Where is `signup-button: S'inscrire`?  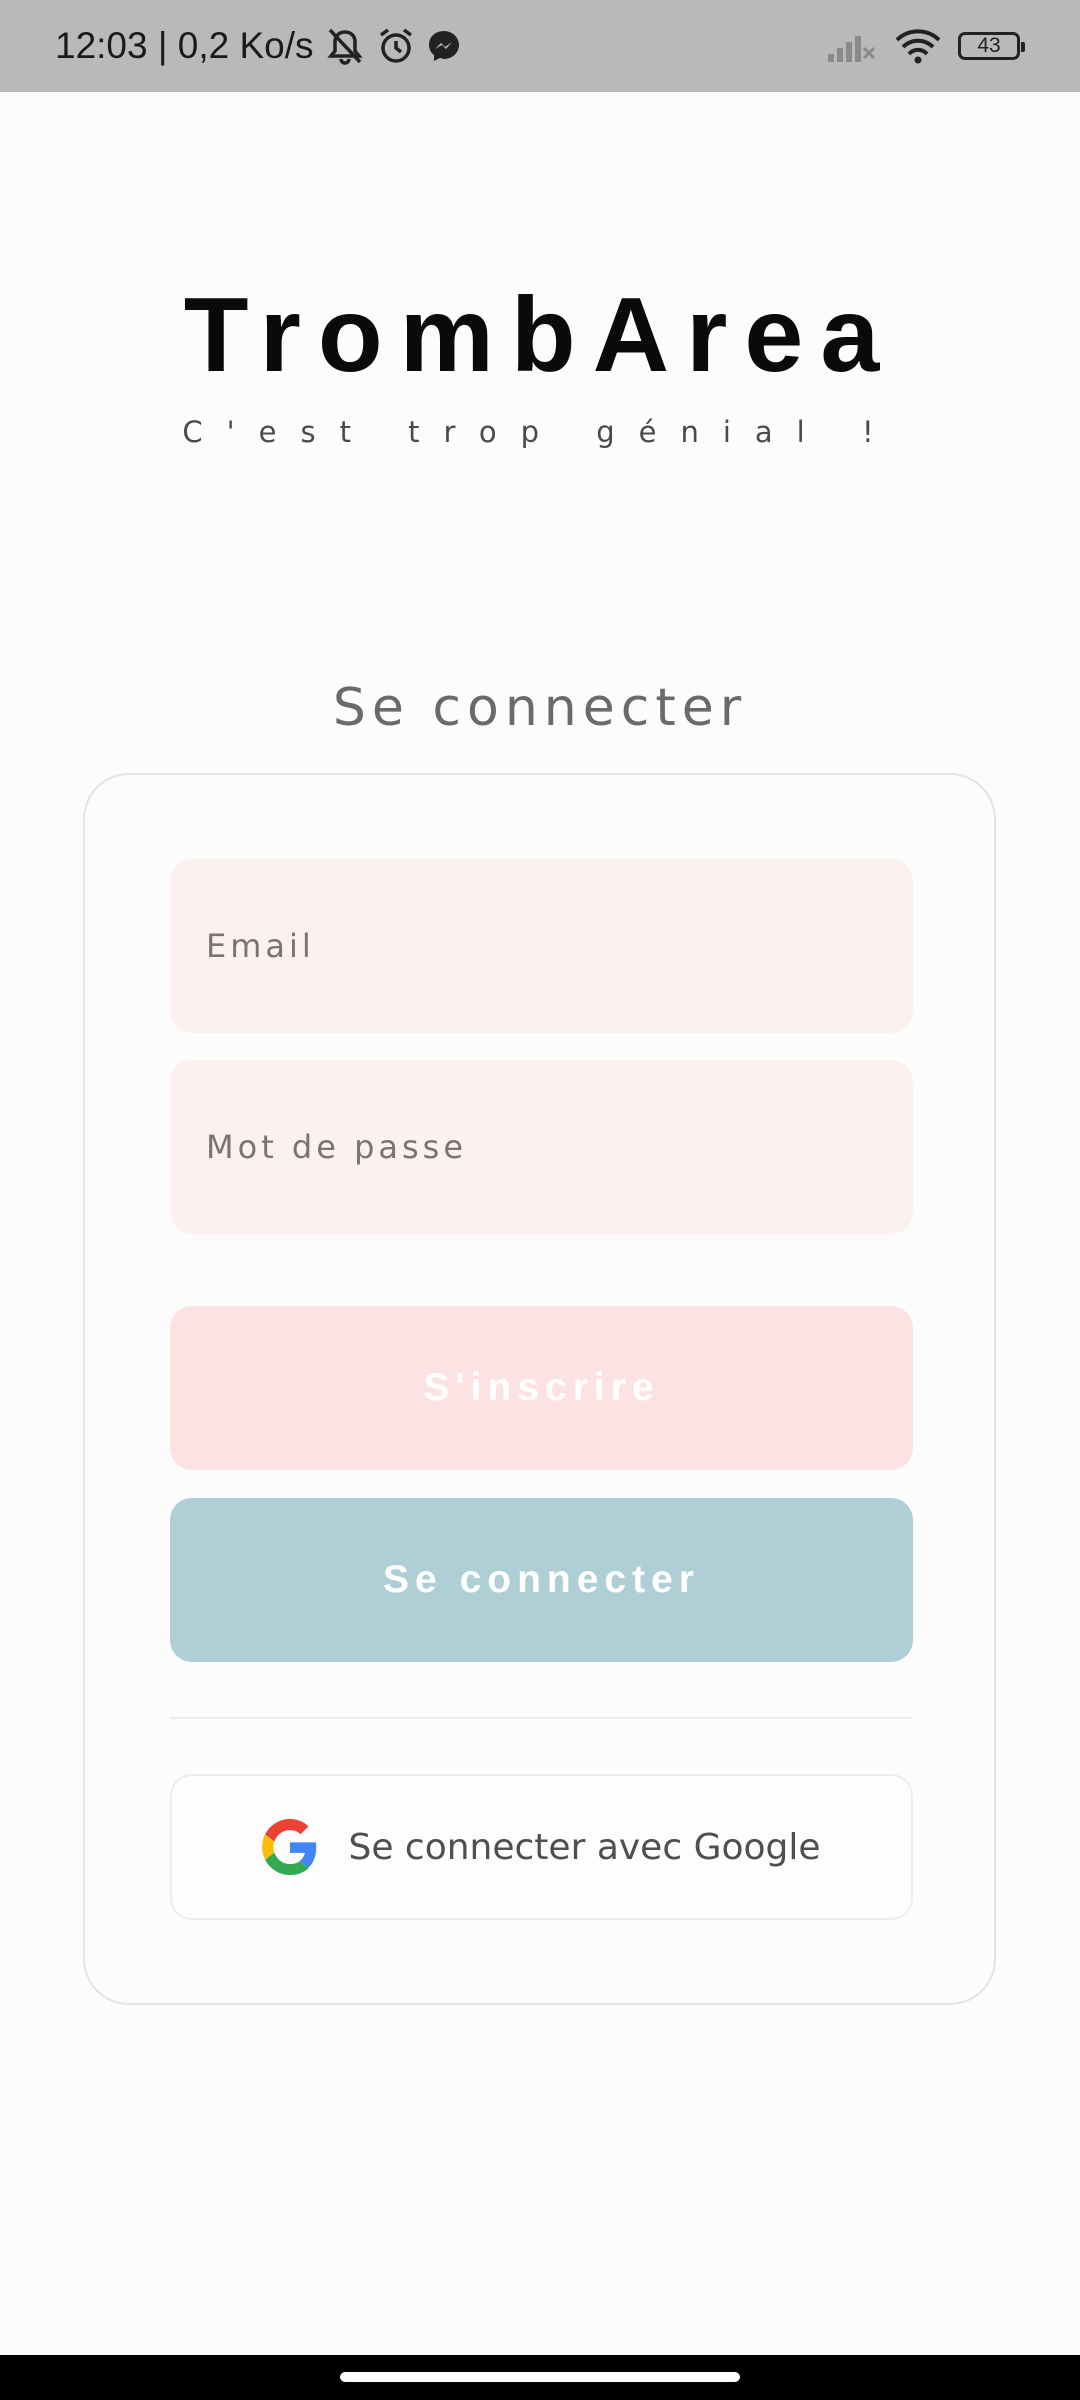 signup-button: S'inscrire is located at coordinates (541, 1388).